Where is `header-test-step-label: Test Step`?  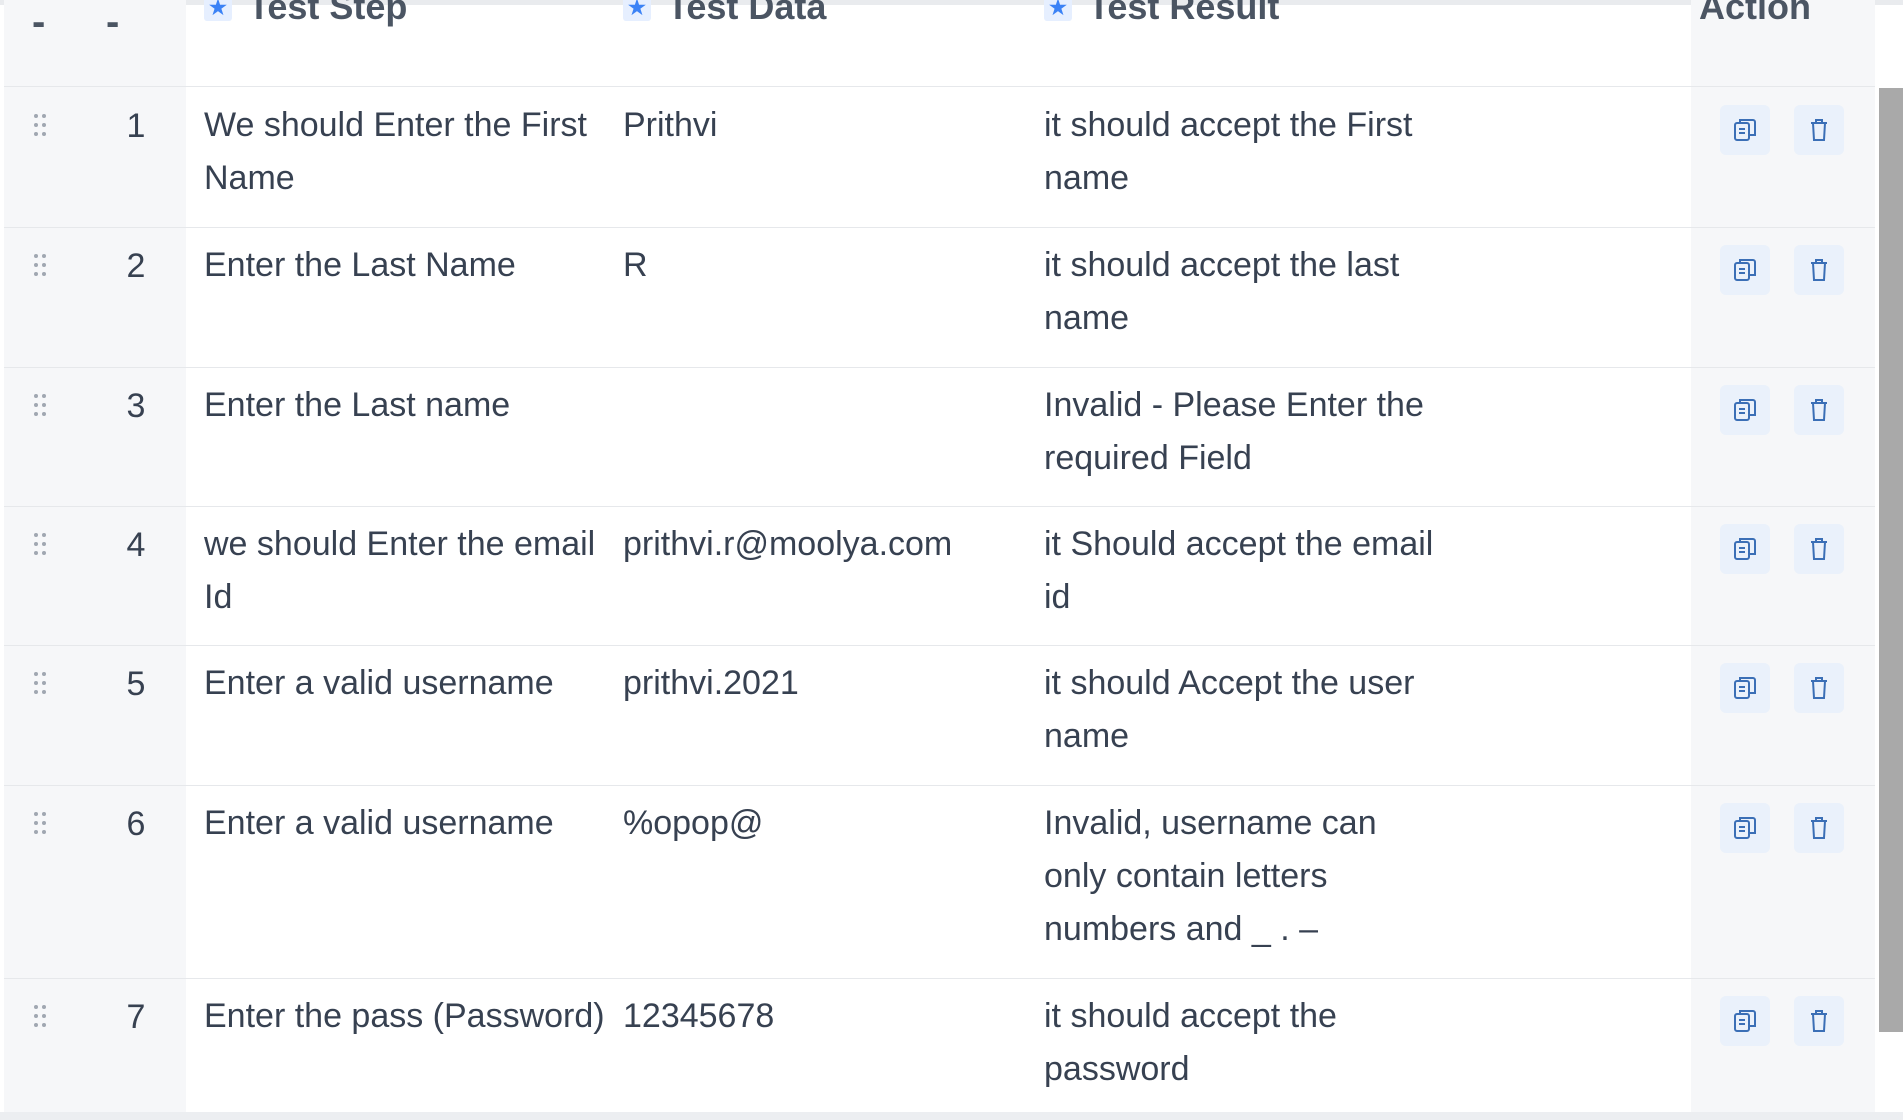
header-test-step-label: Test Step is located at coordinates (328, 13).